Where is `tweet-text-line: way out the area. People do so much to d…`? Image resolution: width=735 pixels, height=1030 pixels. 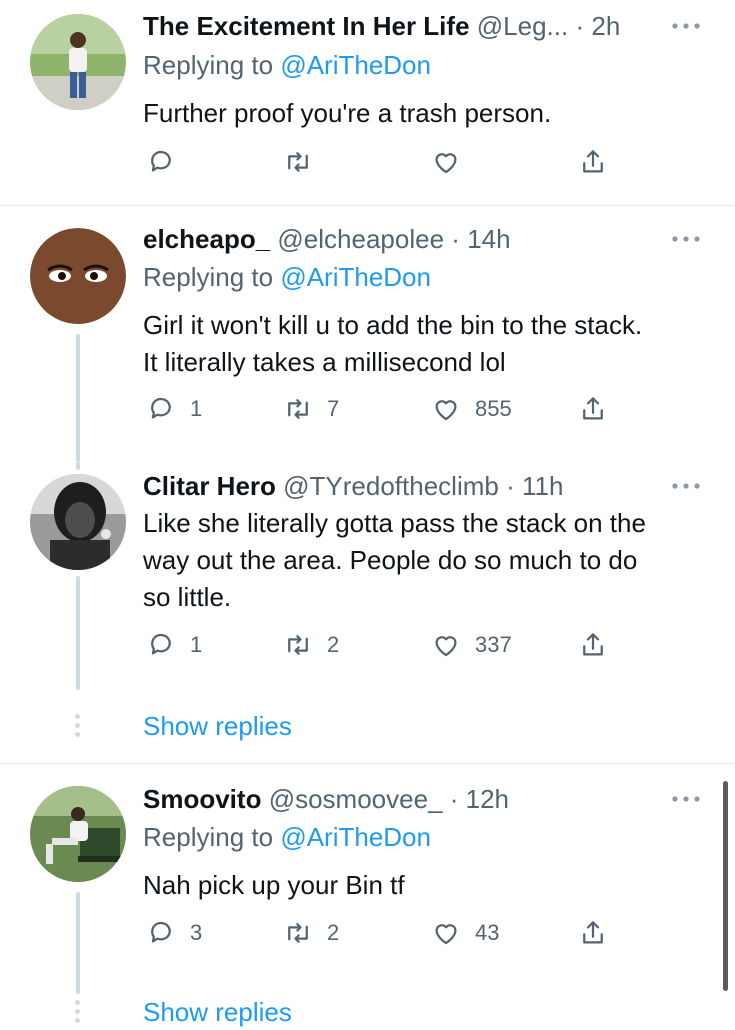 tweet-text-line: way out the area. People do so much to d… is located at coordinates (390, 560).